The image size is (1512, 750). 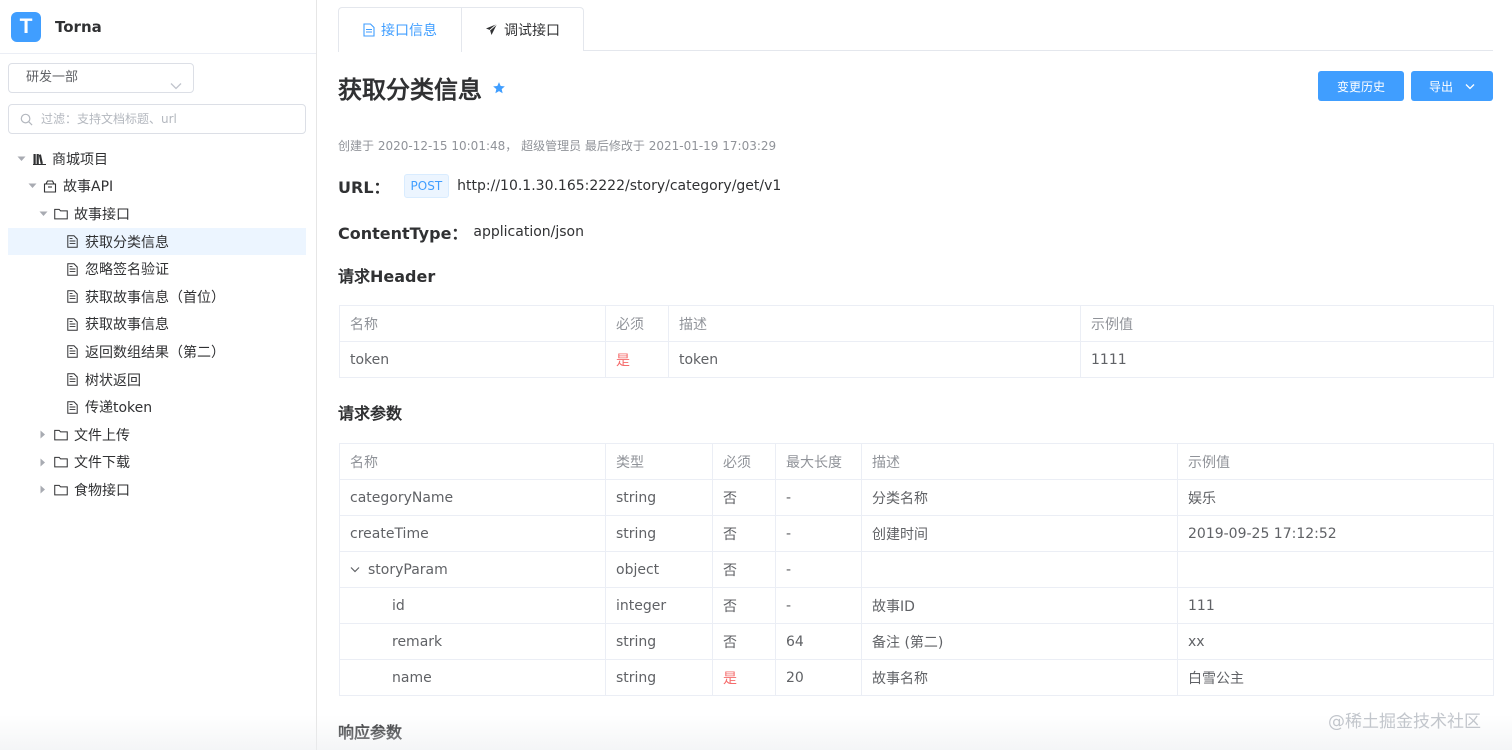 What do you see at coordinates (472, 533) in the screenshot?
I see `cell-name: createTime` at bounding box center [472, 533].